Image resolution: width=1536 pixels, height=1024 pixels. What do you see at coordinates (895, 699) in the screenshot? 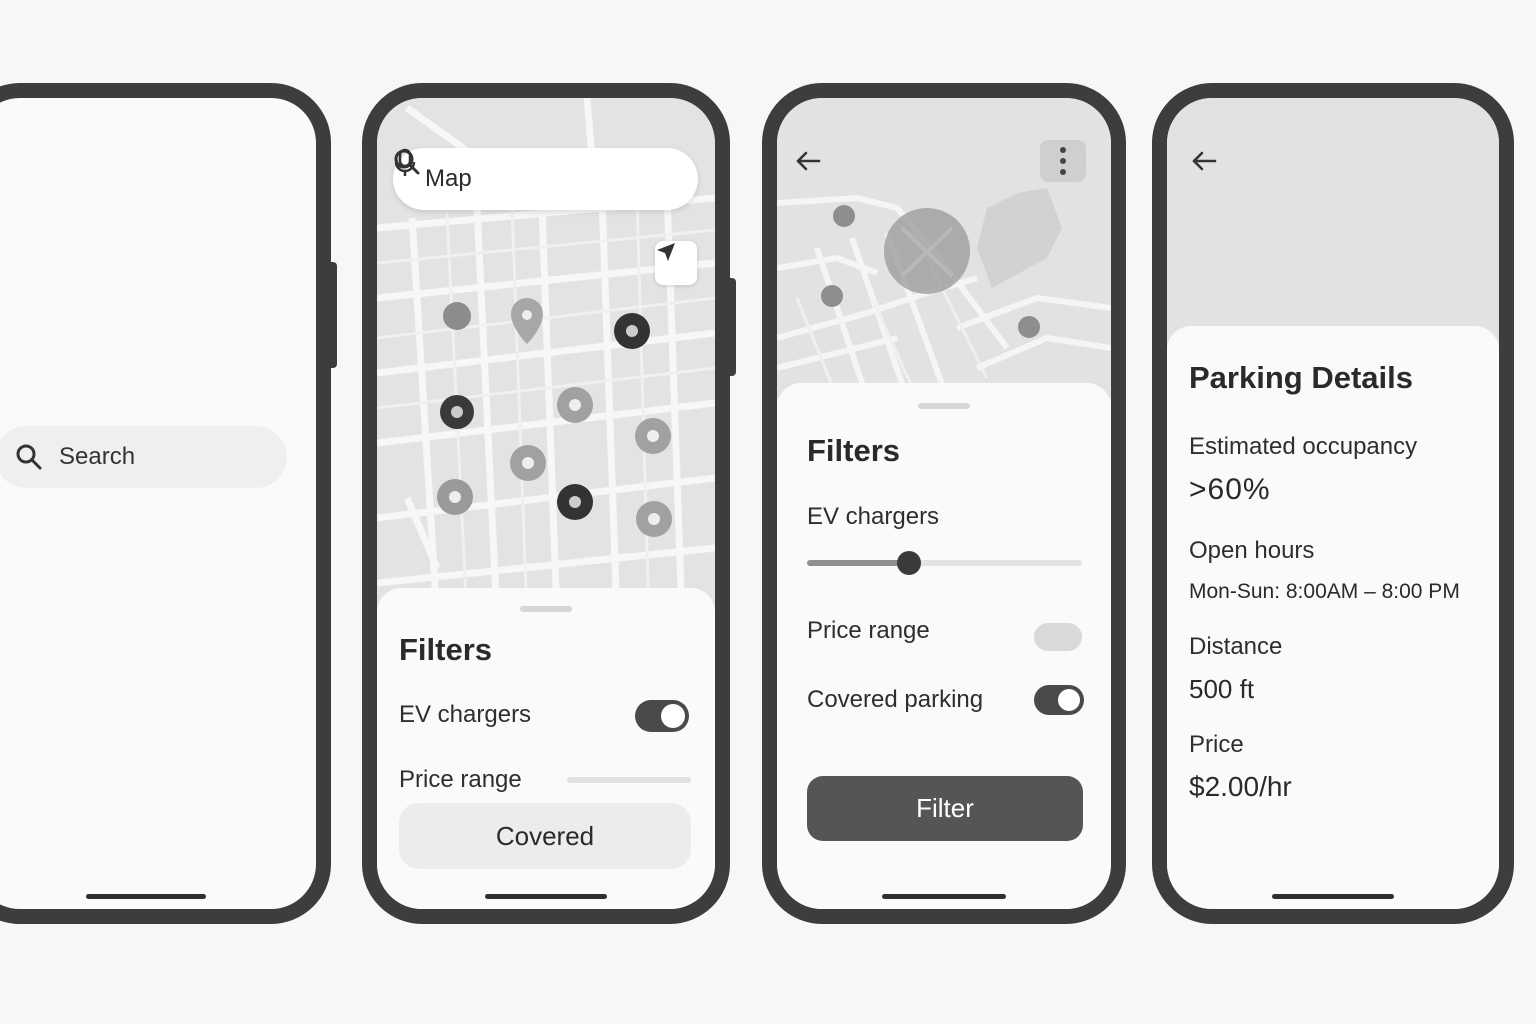
I see `covered-parking-label: Covered parking` at bounding box center [895, 699].